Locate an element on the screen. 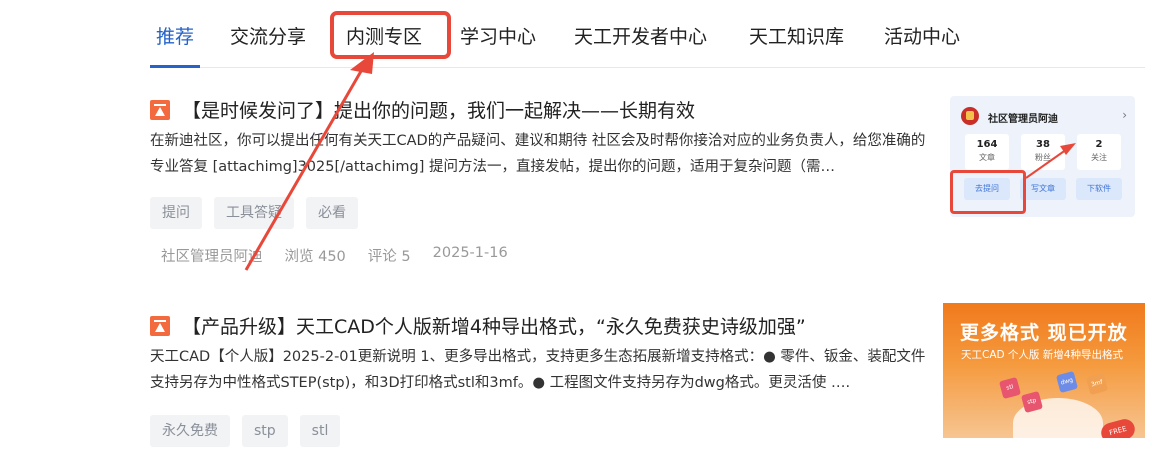 The height and width of the screenshot is (459, 1168). post-author: 社区管理员阿迪 is located at coordinates (212, 255).